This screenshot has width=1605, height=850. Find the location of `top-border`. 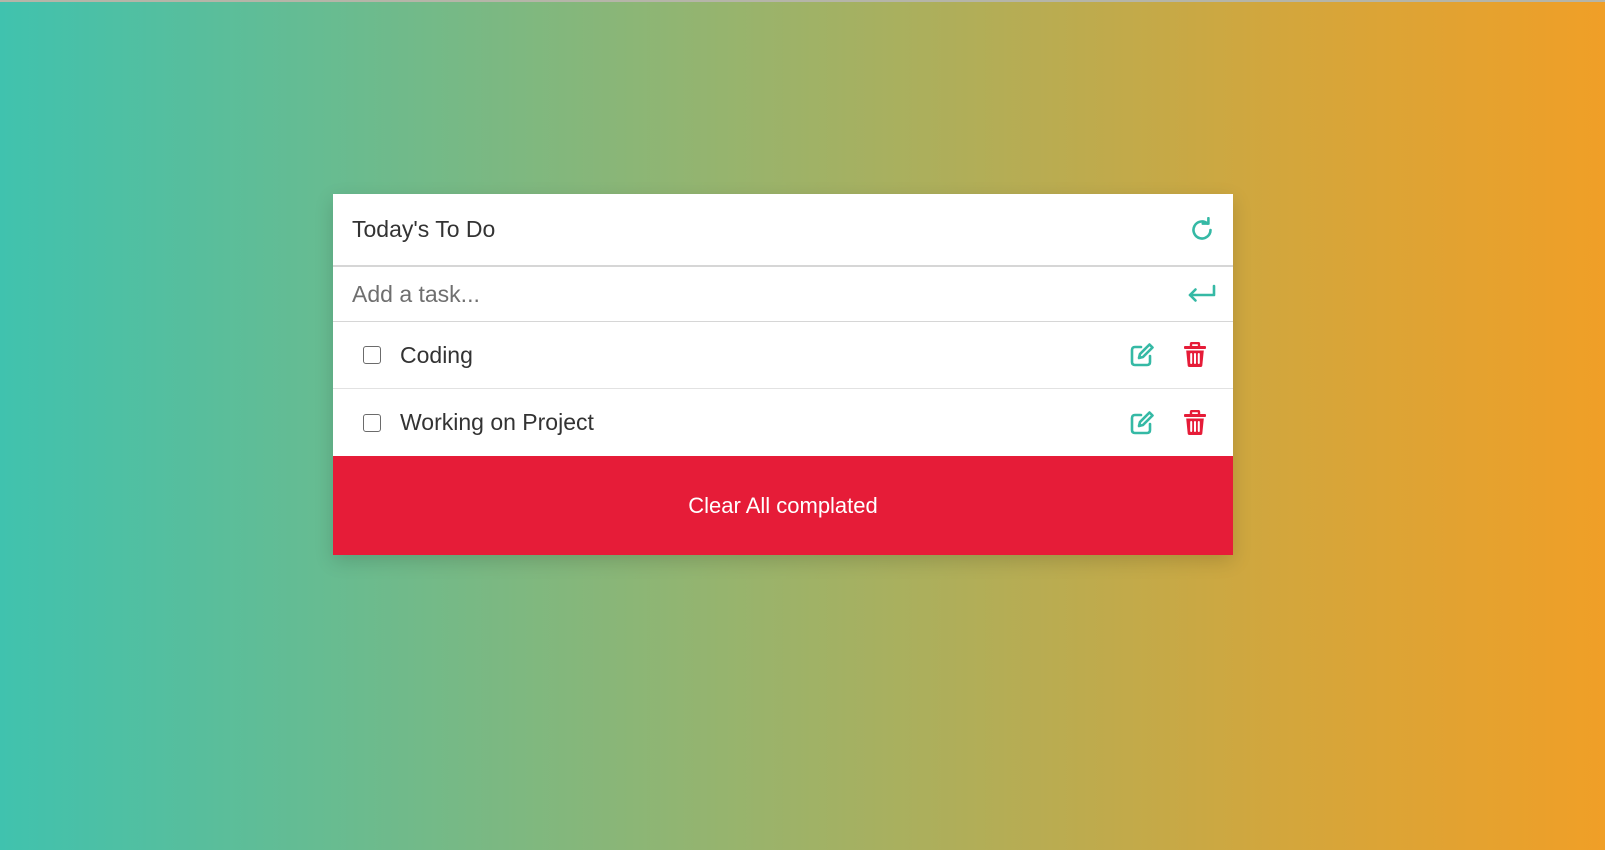

top-border is located at coordinates (802, 1).